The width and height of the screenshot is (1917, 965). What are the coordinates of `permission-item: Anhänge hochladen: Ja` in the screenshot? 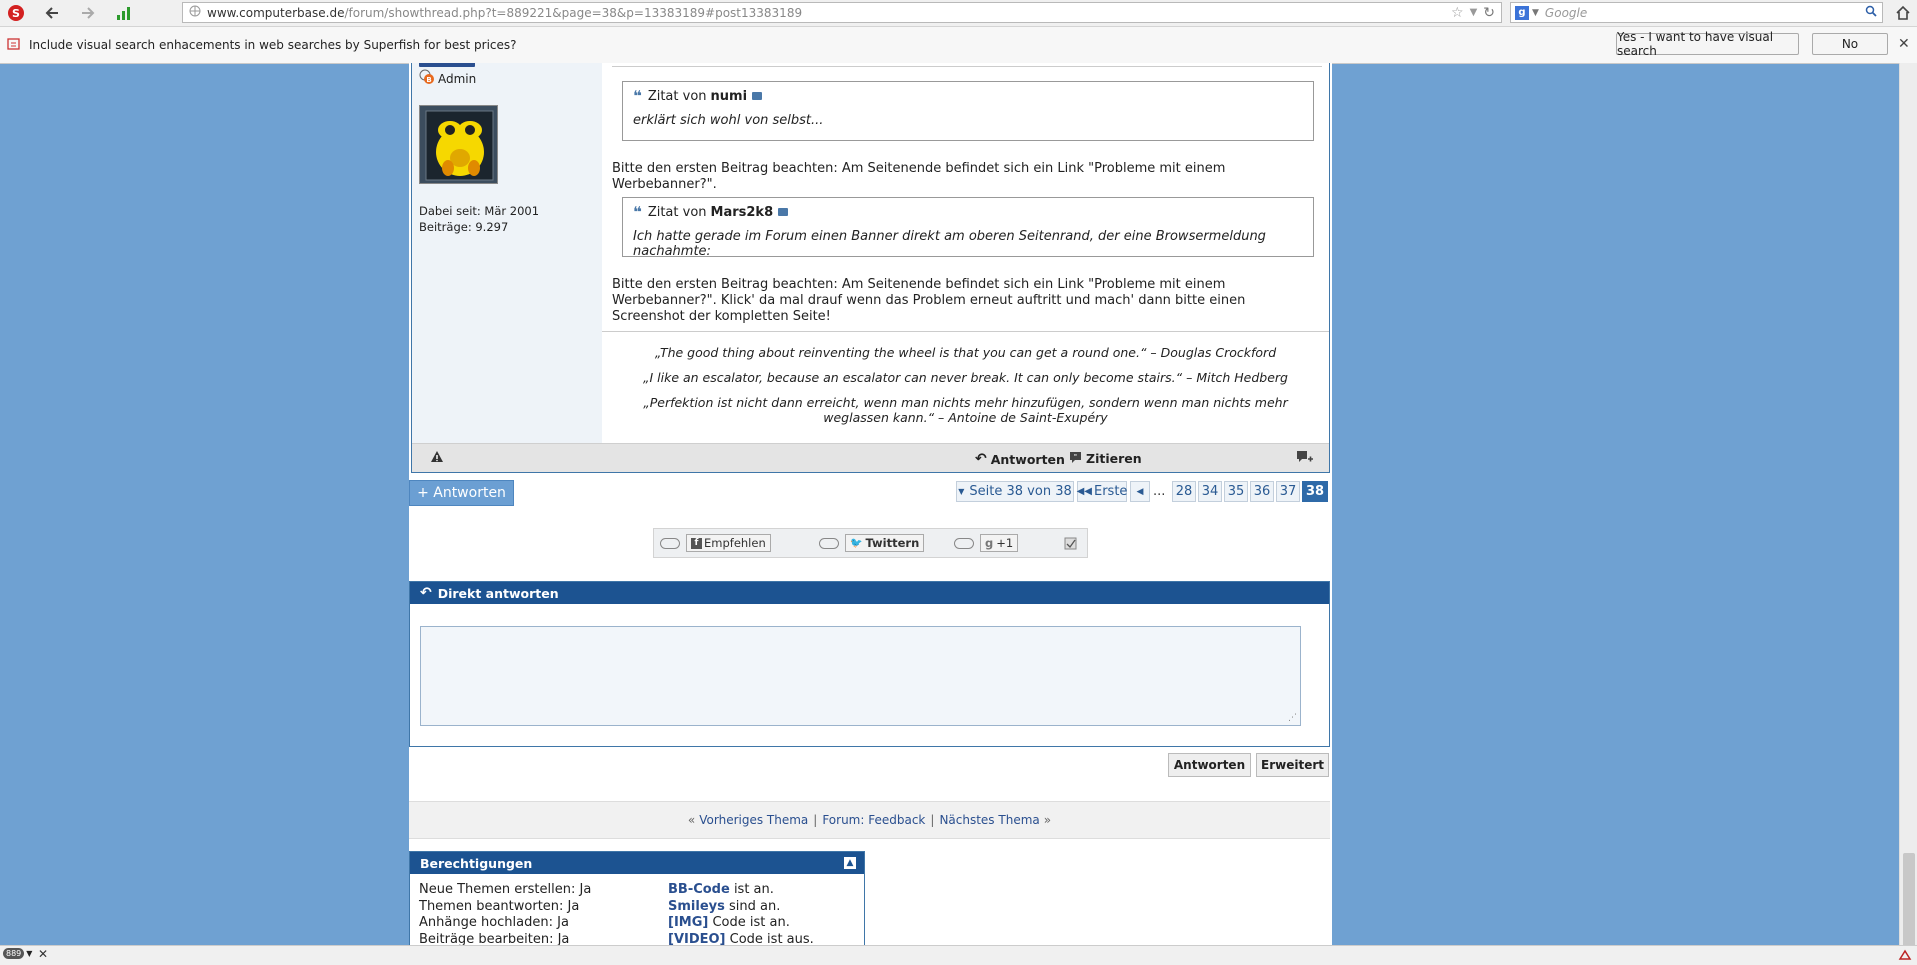 It's located at (494, 922).